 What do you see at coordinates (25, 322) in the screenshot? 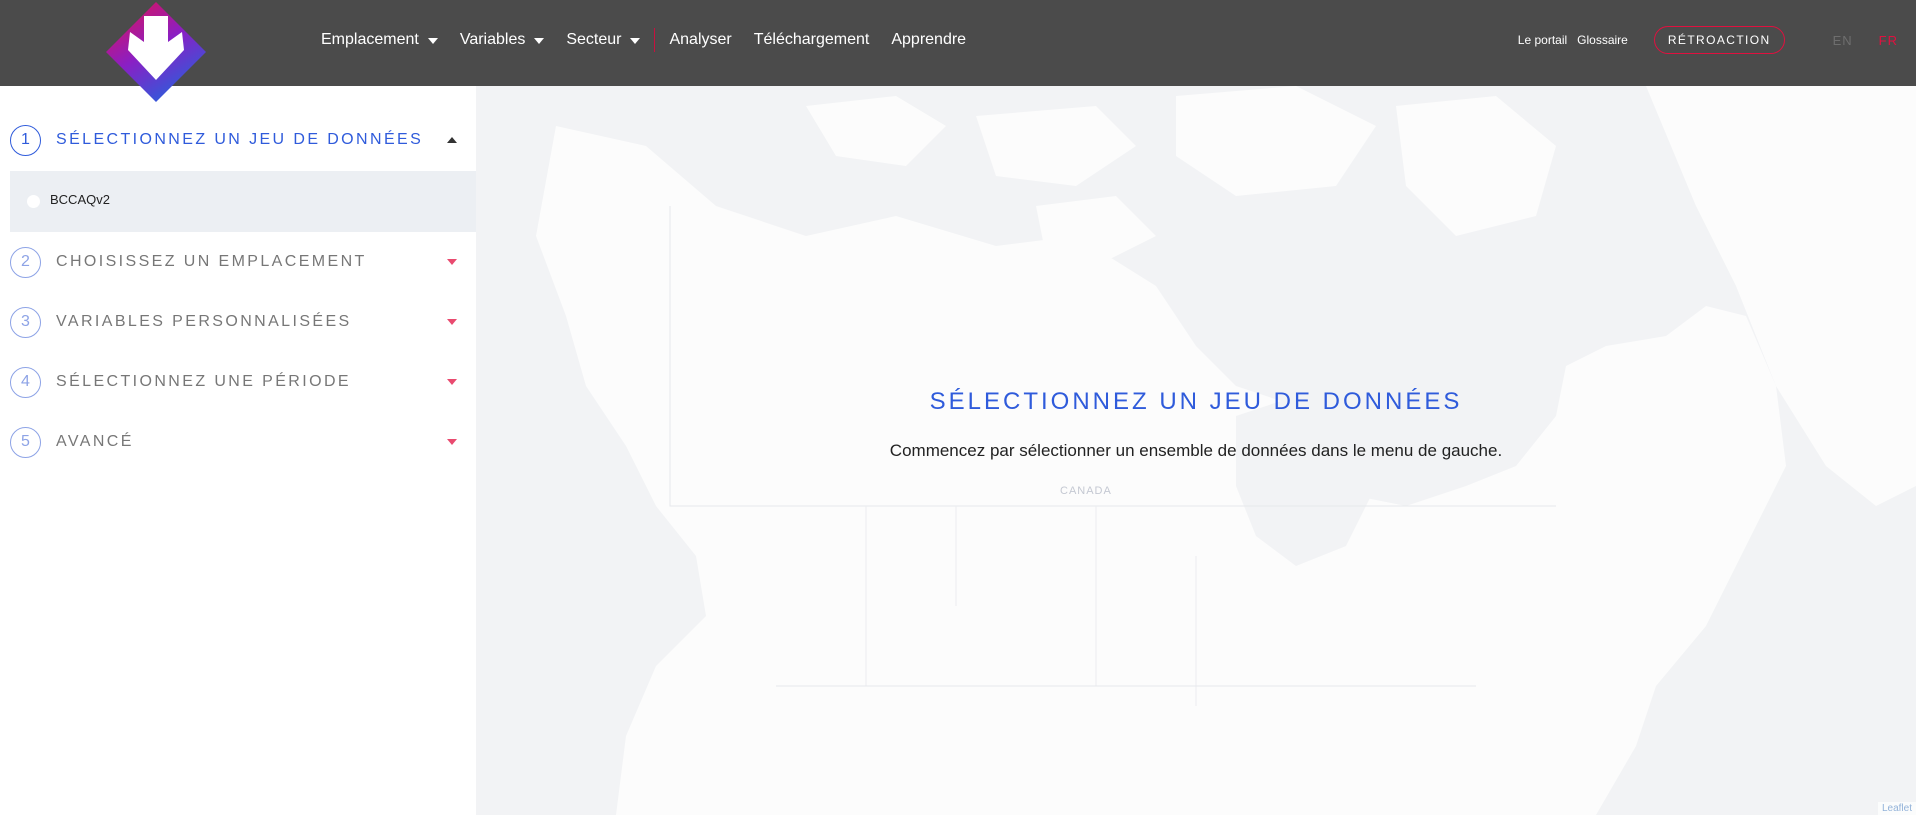
I see `step-3-number: 3` at bounding box center [25, 322].